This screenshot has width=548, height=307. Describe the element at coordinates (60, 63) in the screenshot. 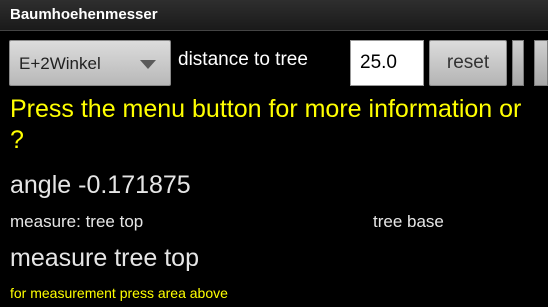

I see `mode-spinner-value: E+2Winkel` at that location.